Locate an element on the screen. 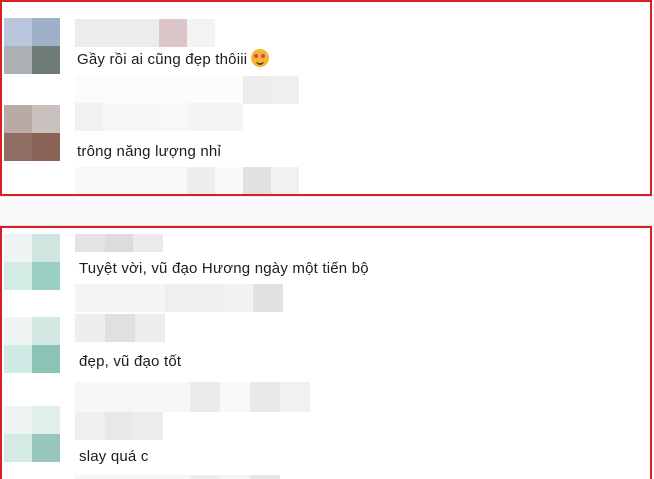  comment-text: đẹp, vũ đạo tốt is located at coordinates (130, 361).